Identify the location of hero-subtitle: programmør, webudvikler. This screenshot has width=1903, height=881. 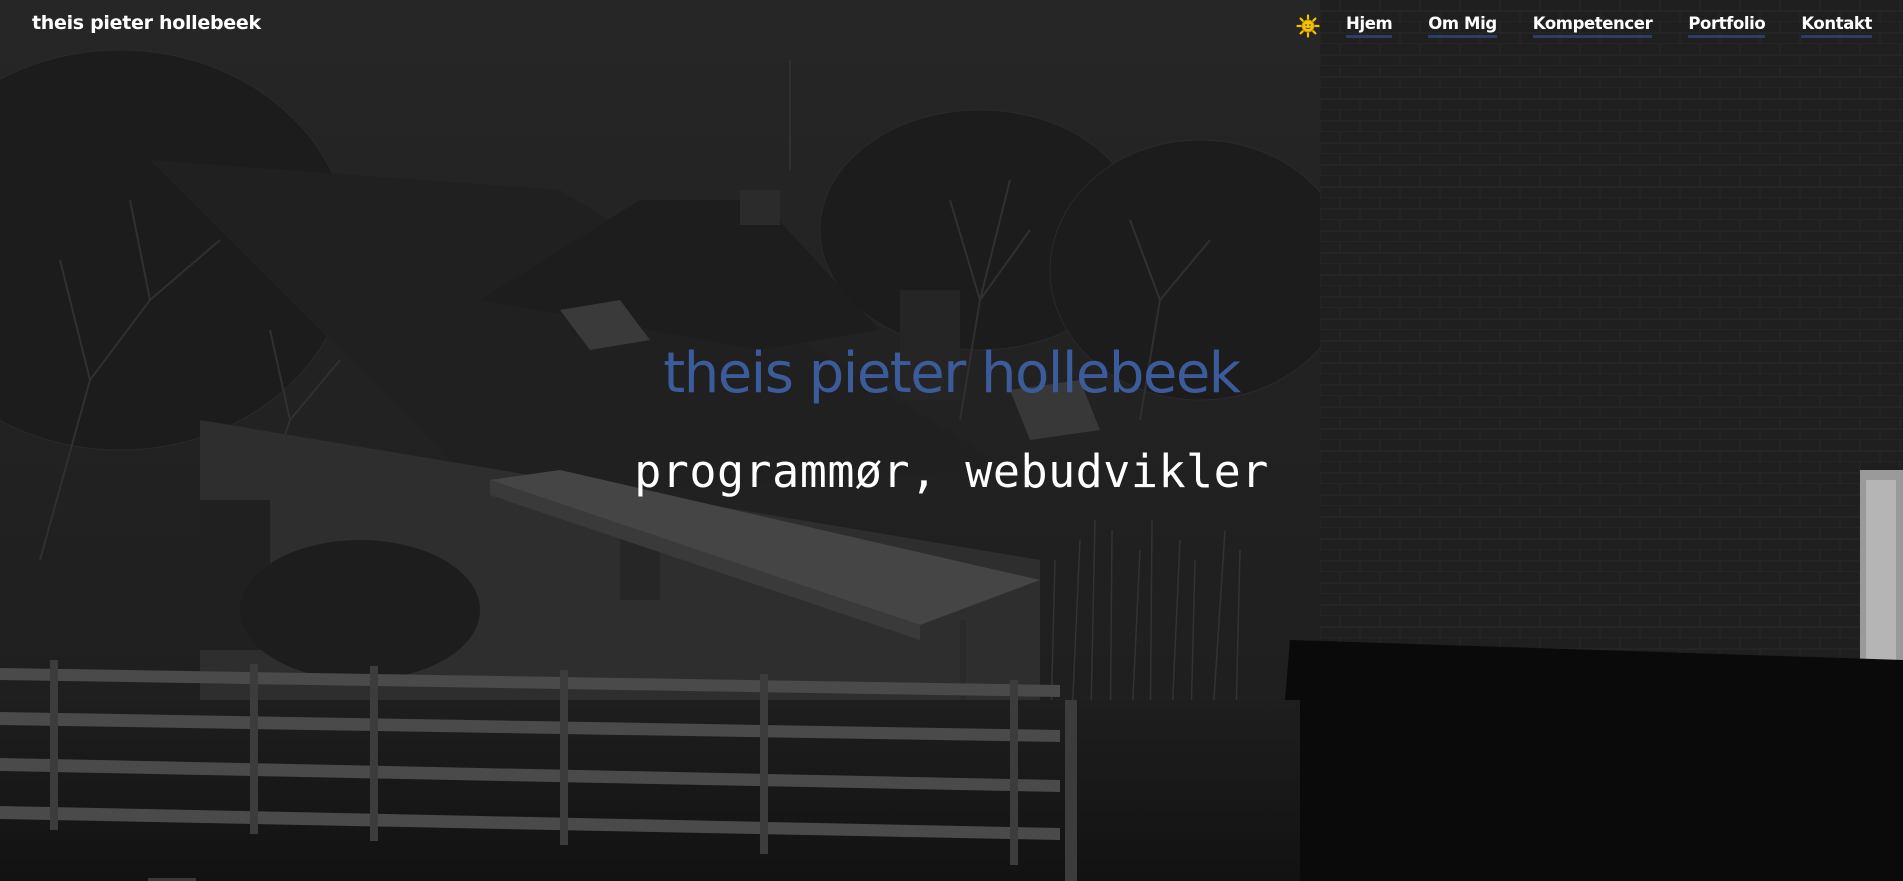
(951, 471).